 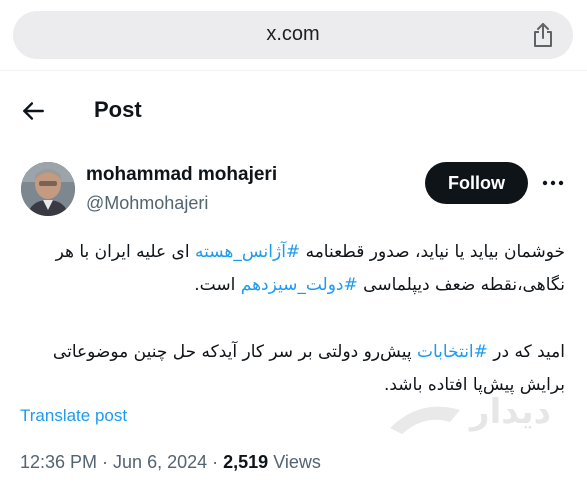 I want to click on hashtag-link: #دولت_سیزدهم, so click(x=299, y=285).